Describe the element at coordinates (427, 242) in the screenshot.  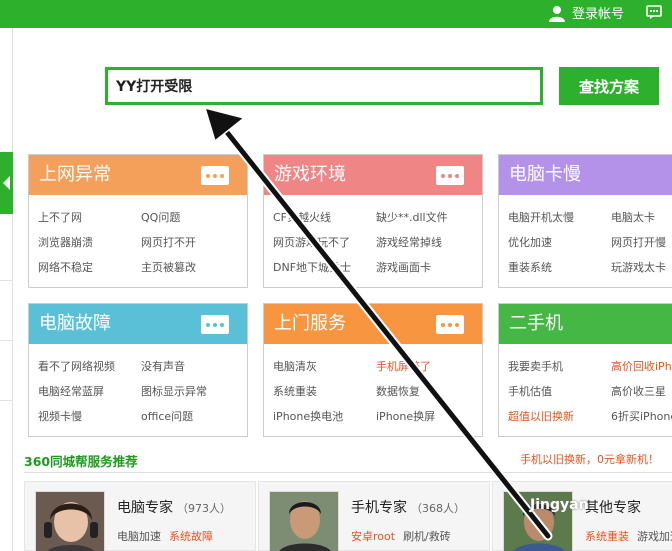
I see `card-link: 游戏经常掉线` at that location.